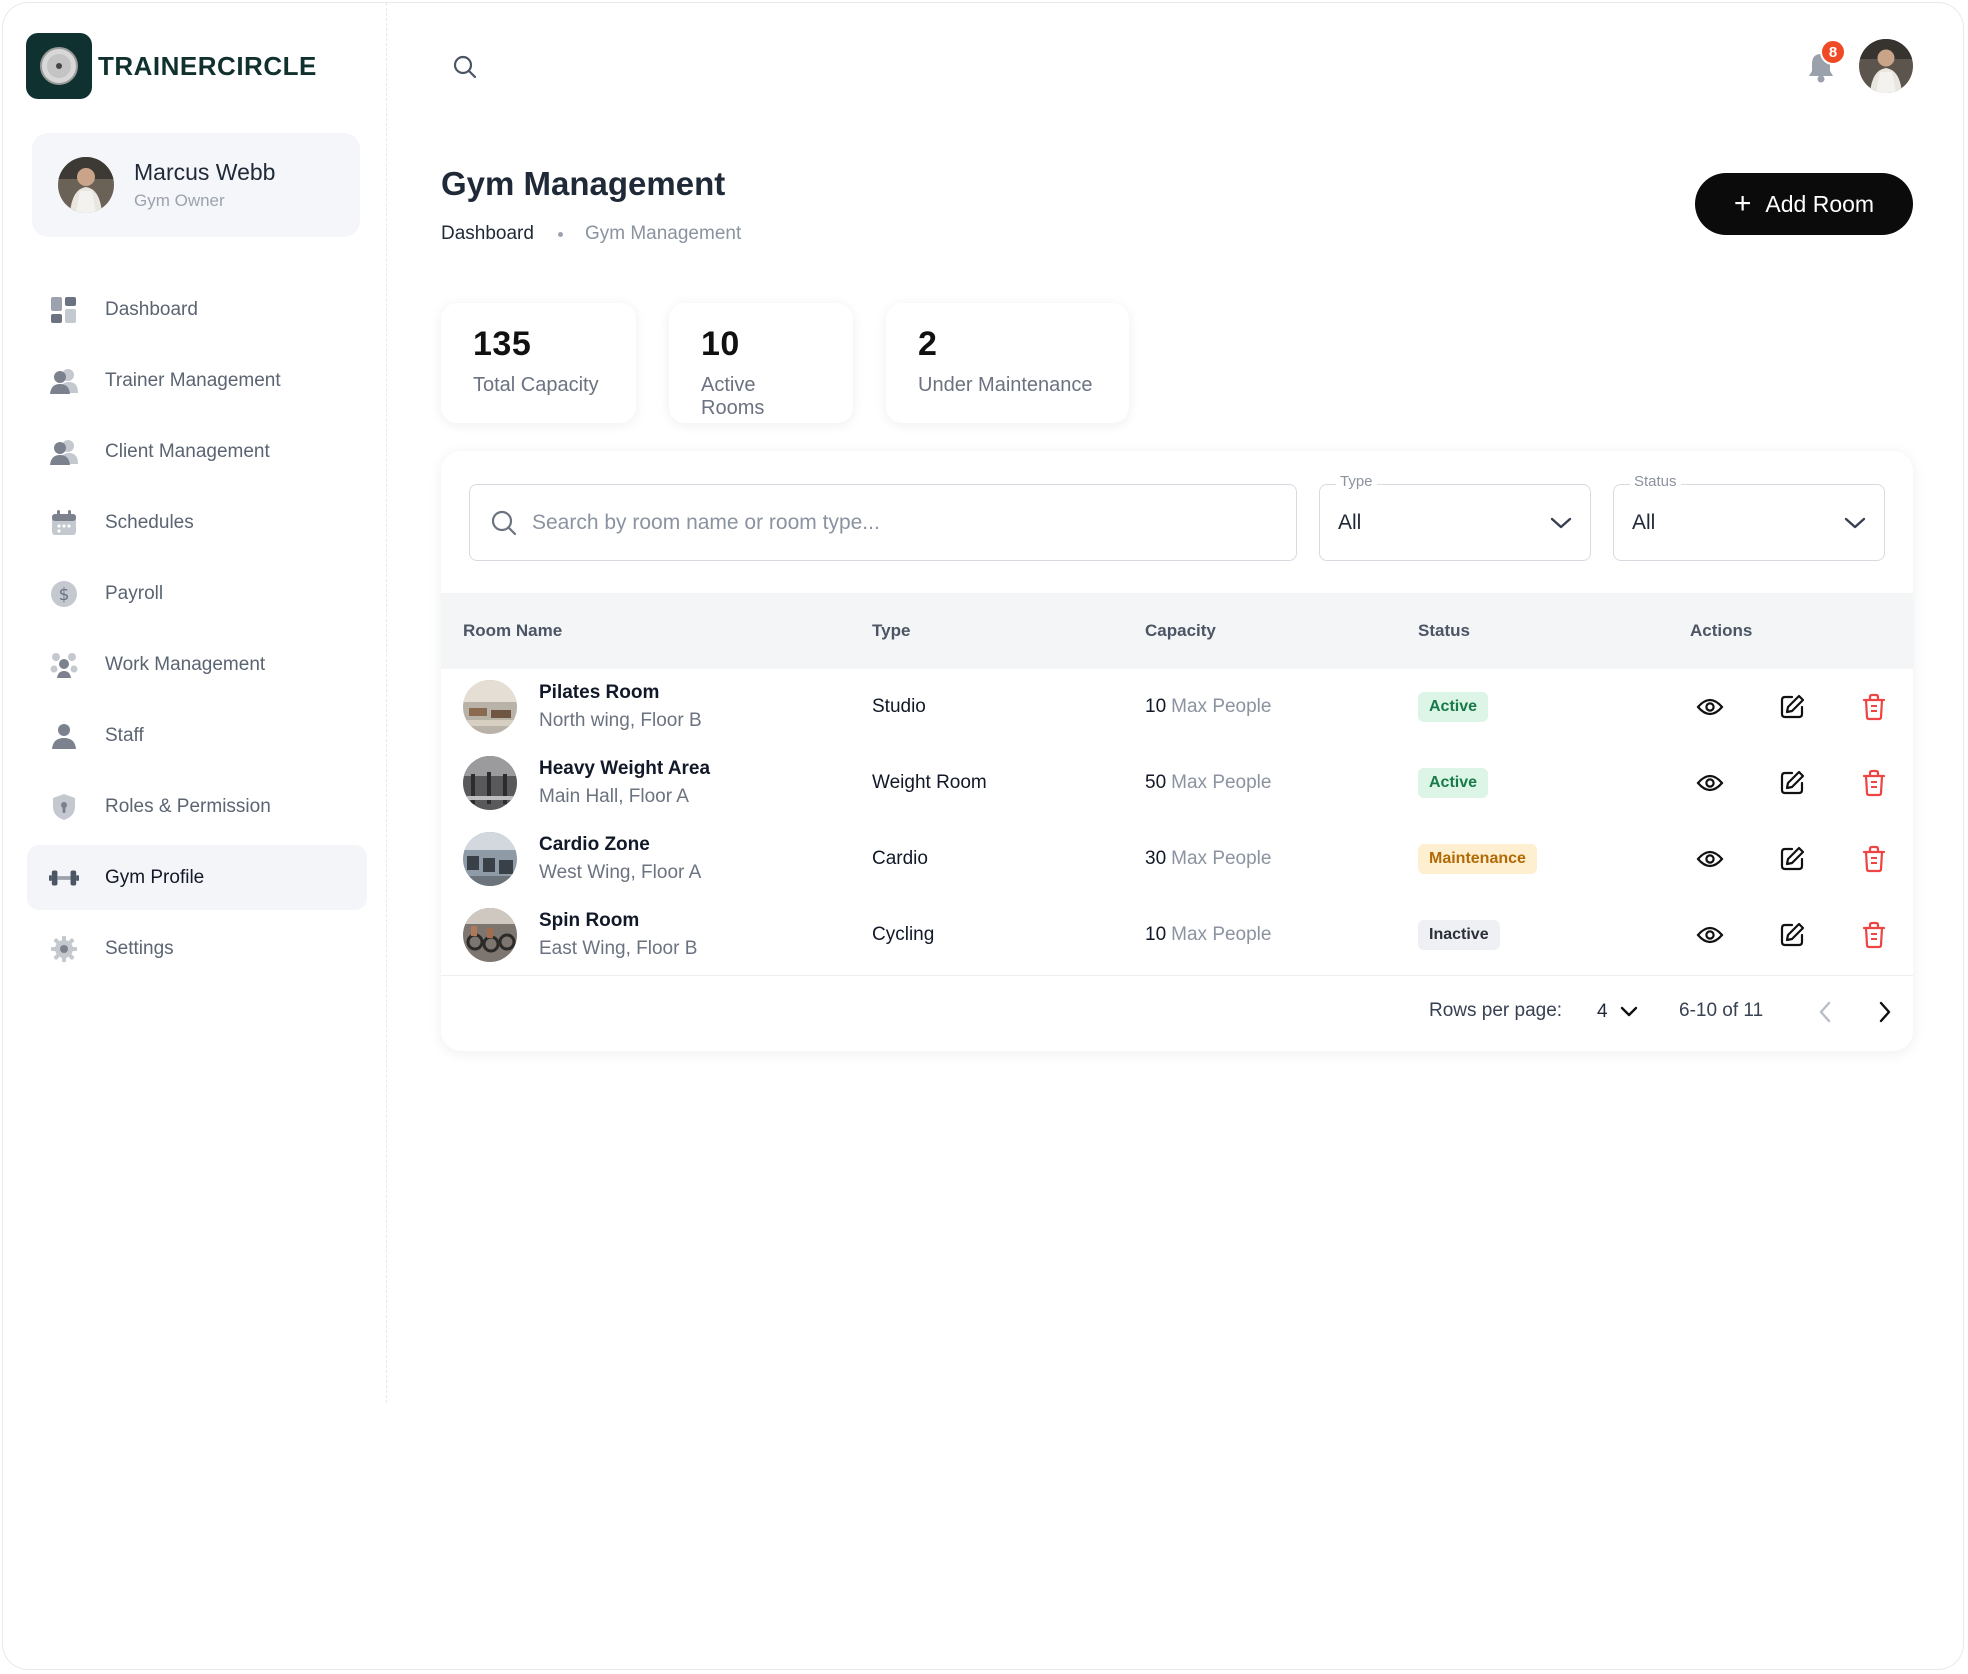  I want to click on dumbbell-icon, so click(64, 878).